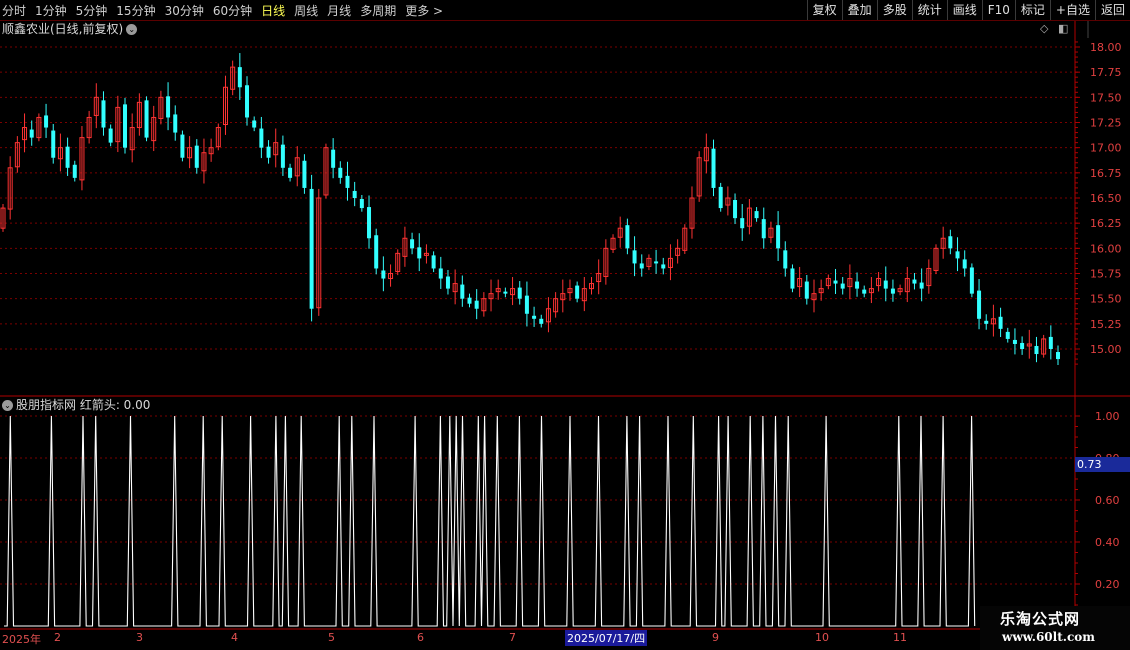  What do you see at coordinates (1107, 416) in the screenshot?
I see `indicator-tick-label: 1.00` at bounding box center [1107, 416].